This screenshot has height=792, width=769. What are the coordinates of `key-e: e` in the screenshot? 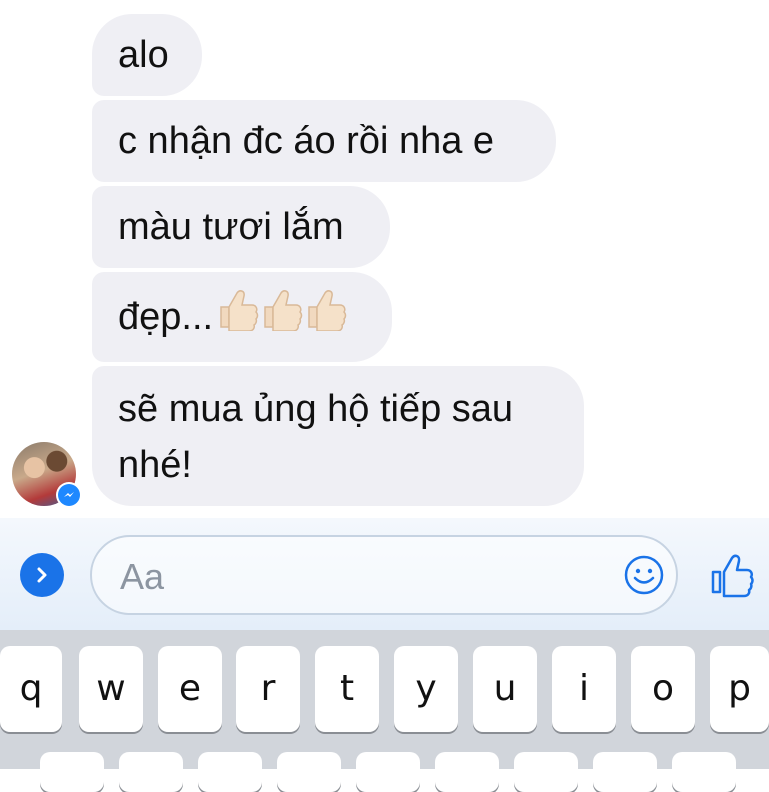 It's located at (190, 689).